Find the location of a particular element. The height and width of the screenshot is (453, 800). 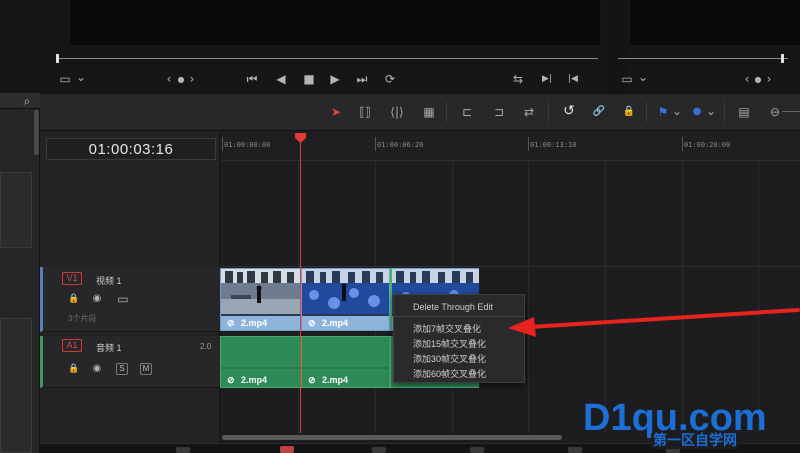

ruler-label: 01:00:06:20 is located at coordinates (400, 145).